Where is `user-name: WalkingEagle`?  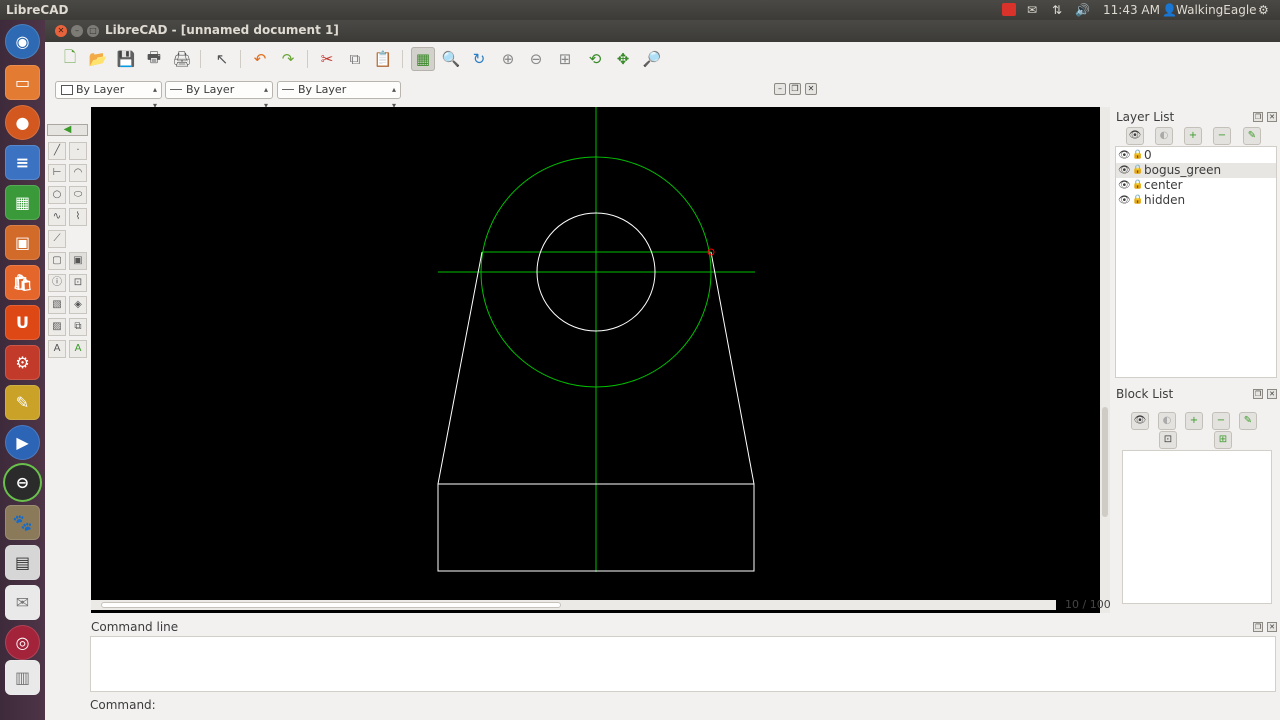 user-name: WalkingEagle is located at coordinates (1216, 10).